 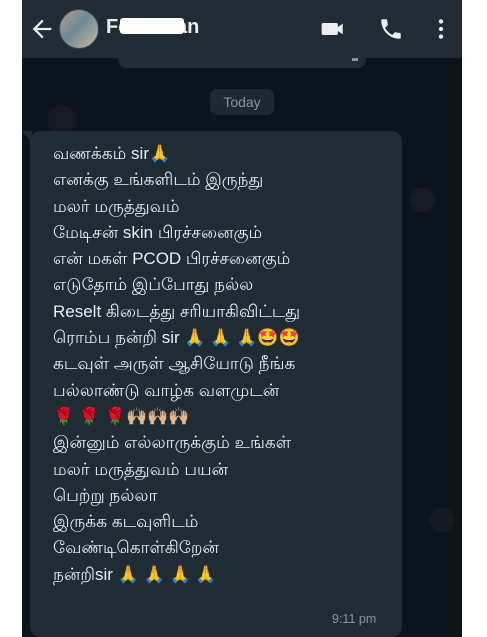 I want to click on phone-icon, so click(x=391, y=29).